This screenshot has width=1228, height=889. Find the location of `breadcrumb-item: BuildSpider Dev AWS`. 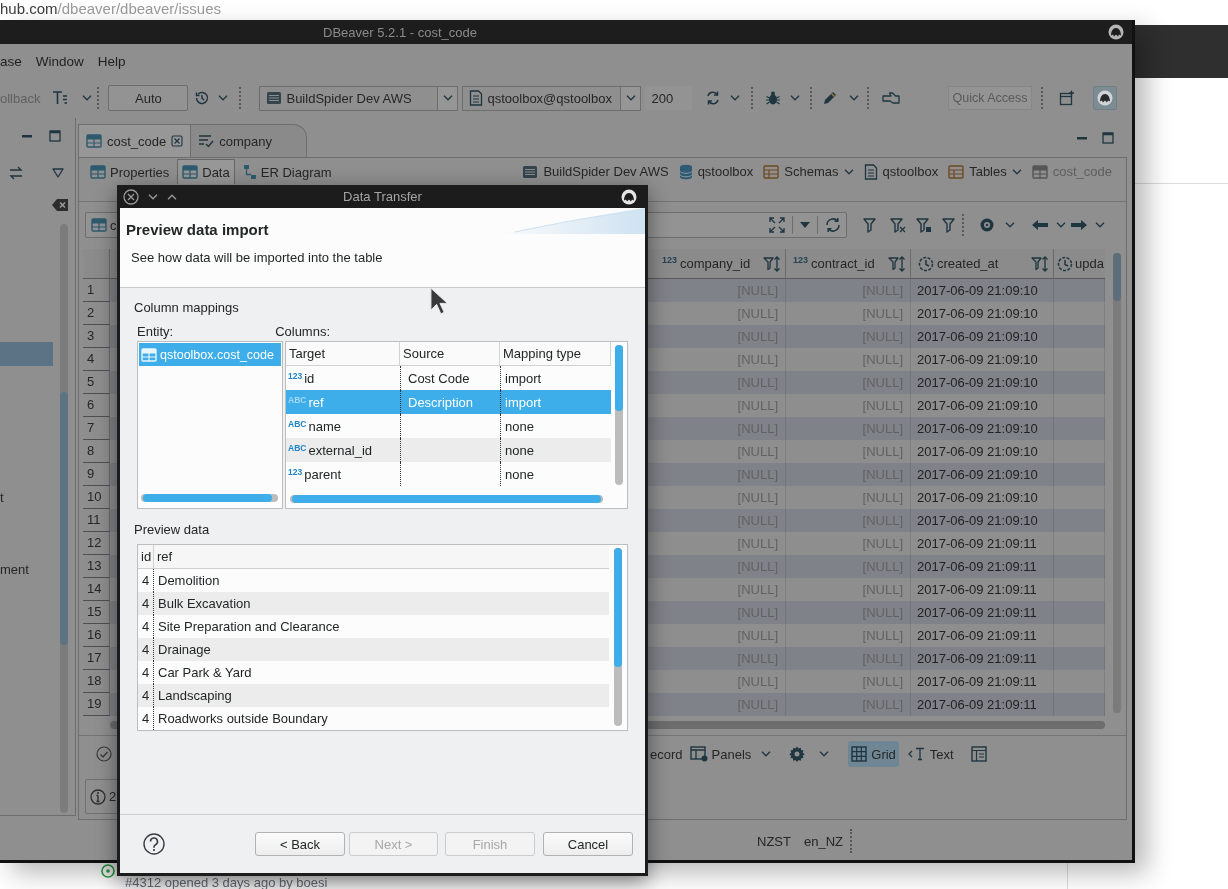

breadcrumb-item: BuildSpider Dev AWS is located at coordinates (595, 171).